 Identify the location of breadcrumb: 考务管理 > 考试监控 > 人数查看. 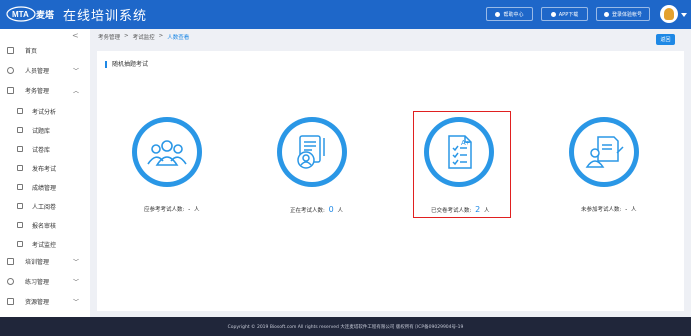
(143, 37).